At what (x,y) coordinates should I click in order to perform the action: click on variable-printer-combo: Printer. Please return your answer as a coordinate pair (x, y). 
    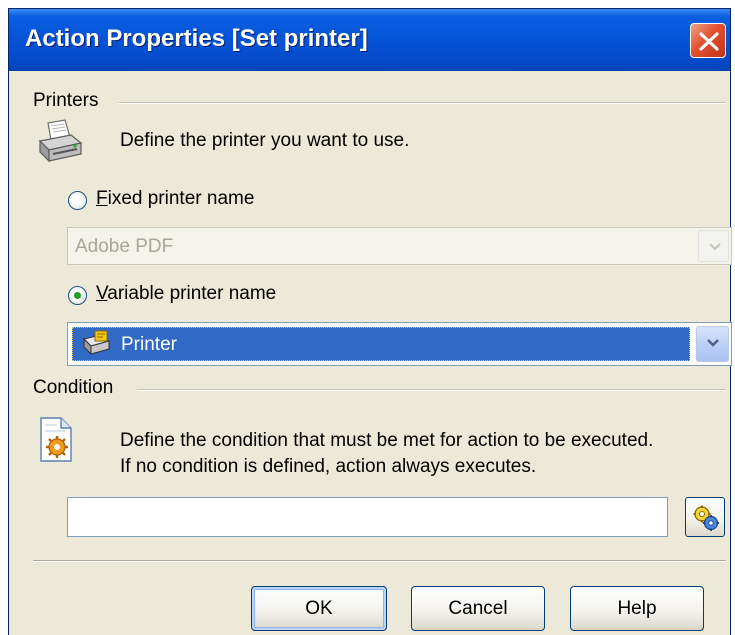
    Looking at the image, I should click on (399, 344).